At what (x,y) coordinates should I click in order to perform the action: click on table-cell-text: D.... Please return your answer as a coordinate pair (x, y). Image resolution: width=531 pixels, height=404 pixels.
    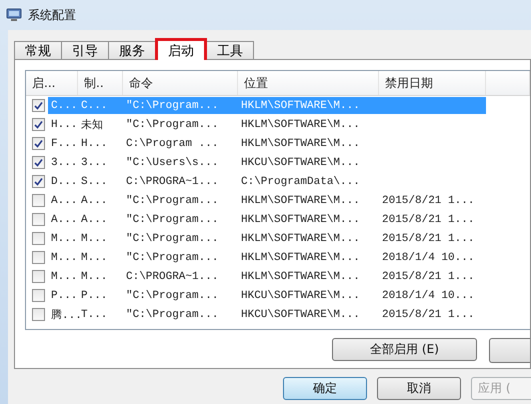
    Looking at the image, I should click on (64, 182).